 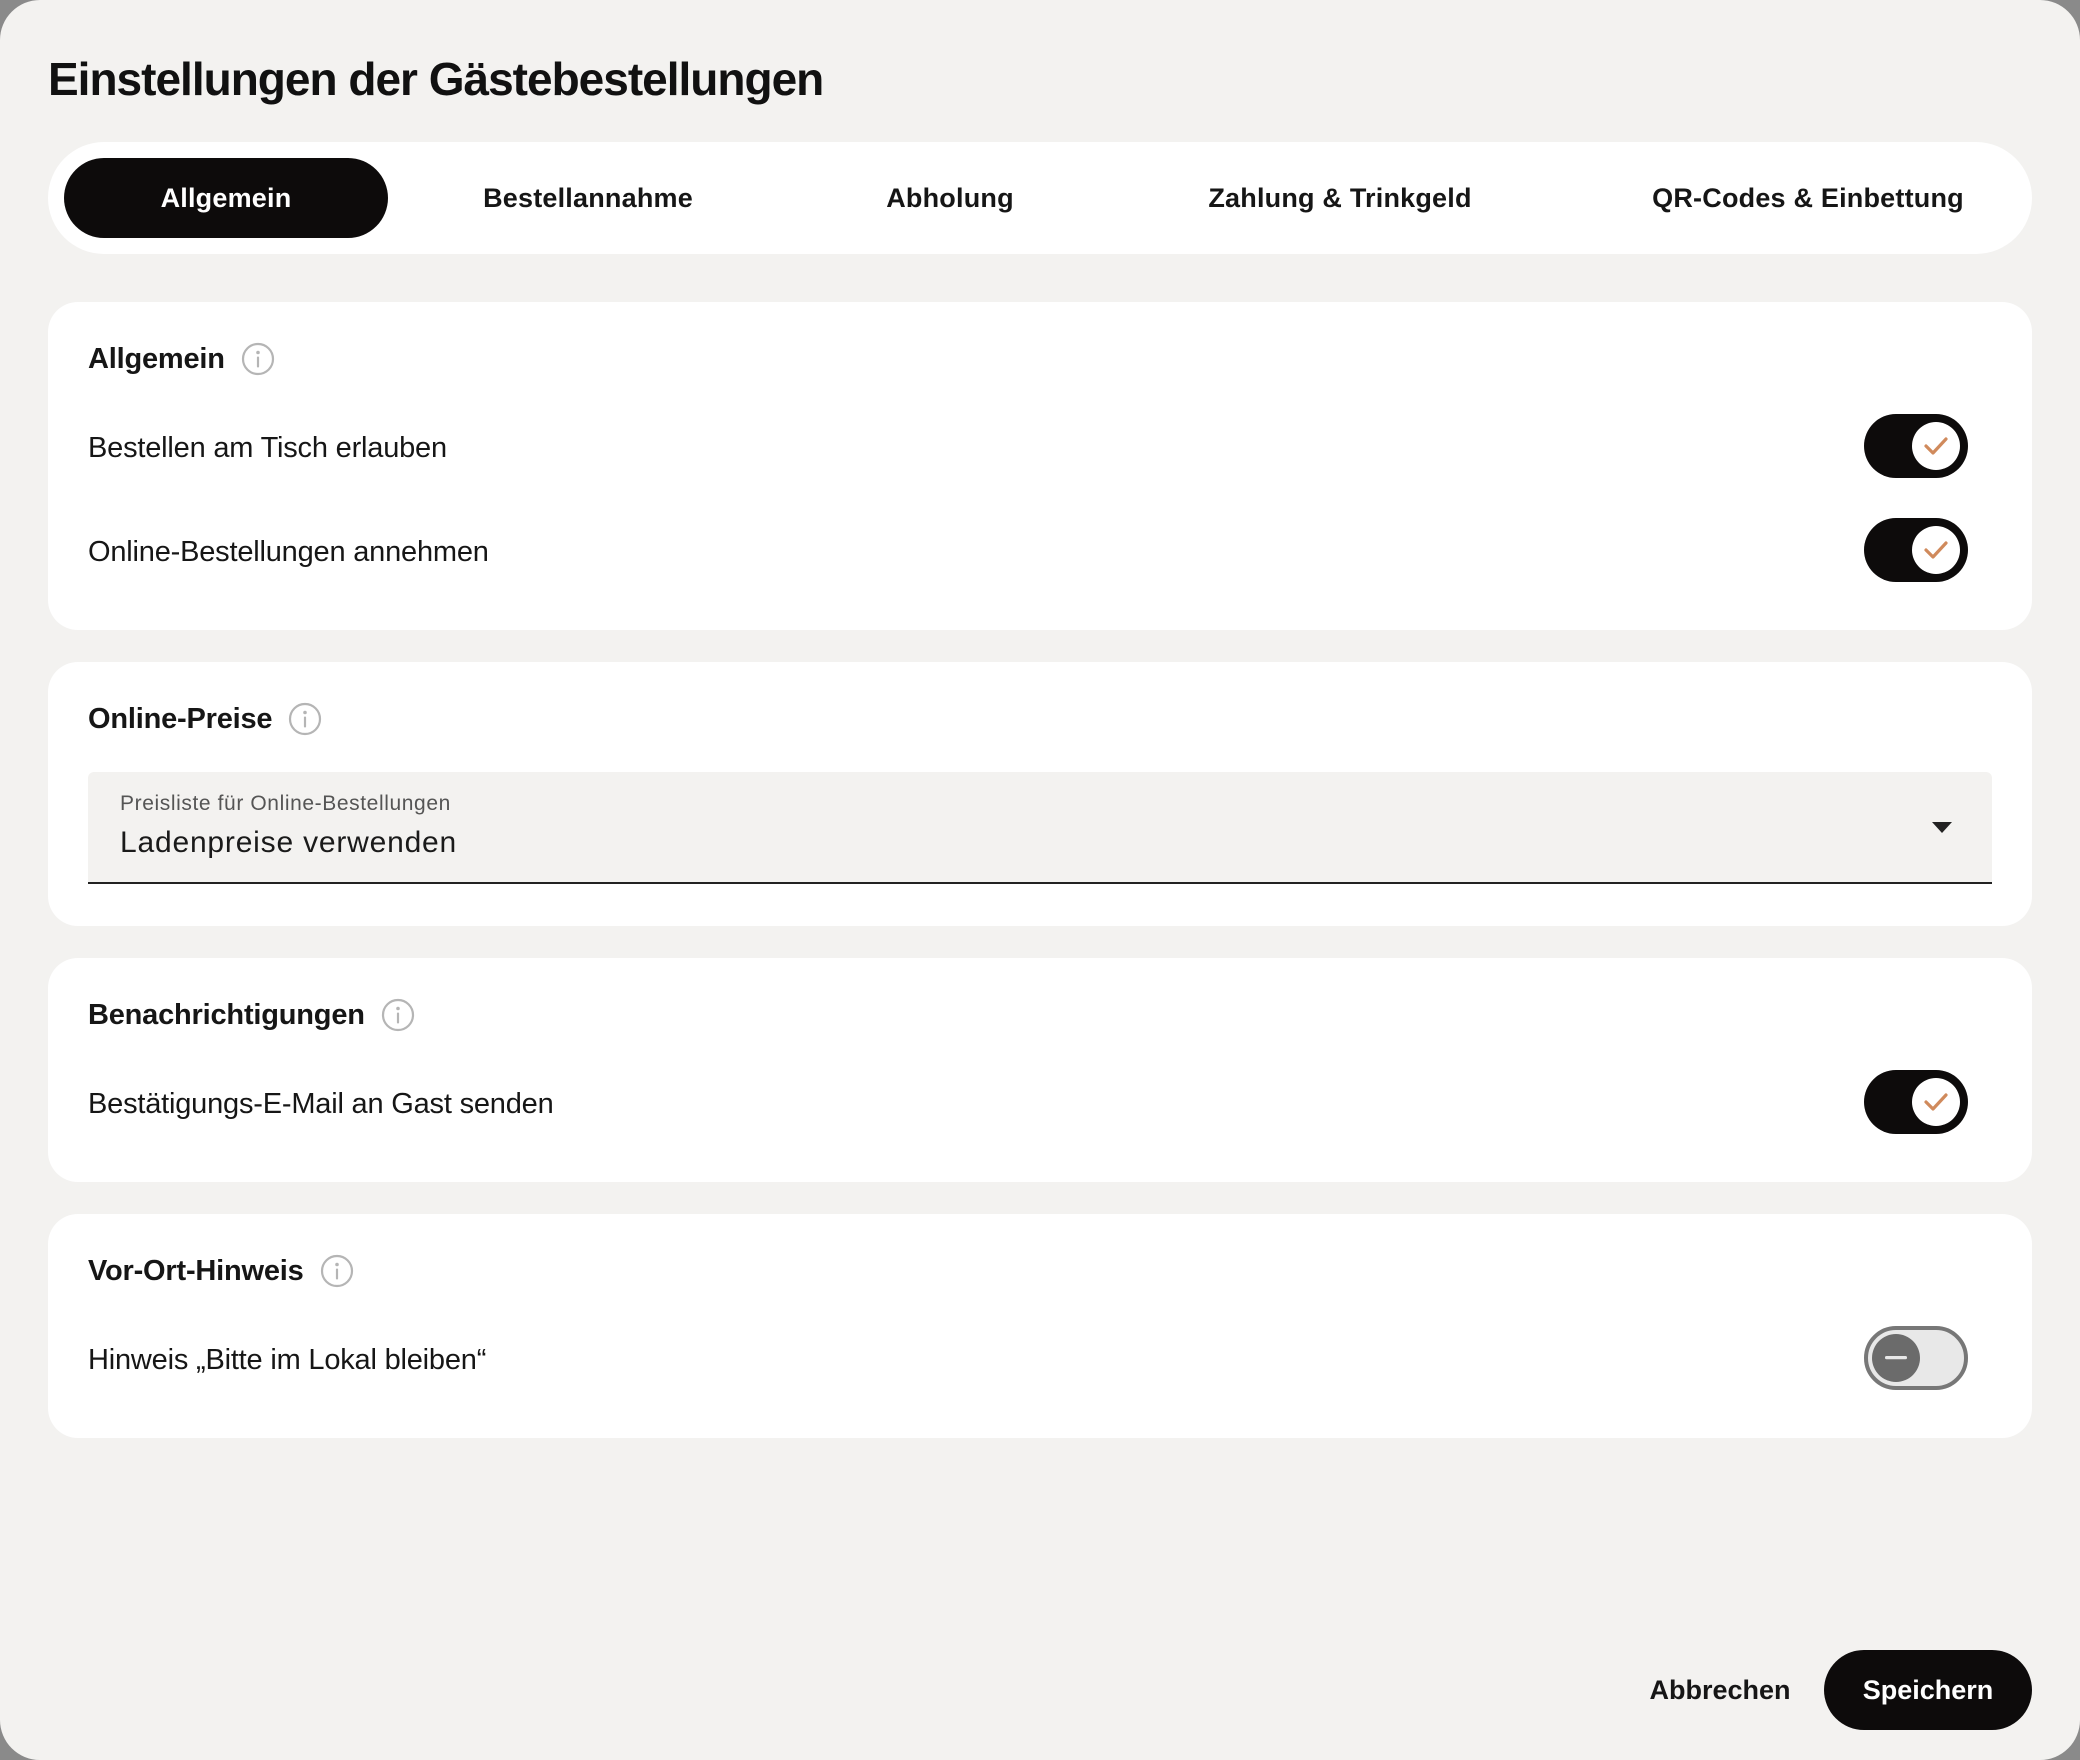 I want to click on onsite-section-title: Vor-Ort-Hinweis, so click(x=196, y=1270).